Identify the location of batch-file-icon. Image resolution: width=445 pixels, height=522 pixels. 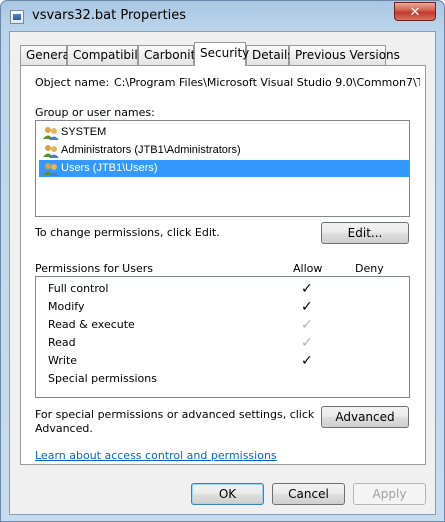
(17, 17).